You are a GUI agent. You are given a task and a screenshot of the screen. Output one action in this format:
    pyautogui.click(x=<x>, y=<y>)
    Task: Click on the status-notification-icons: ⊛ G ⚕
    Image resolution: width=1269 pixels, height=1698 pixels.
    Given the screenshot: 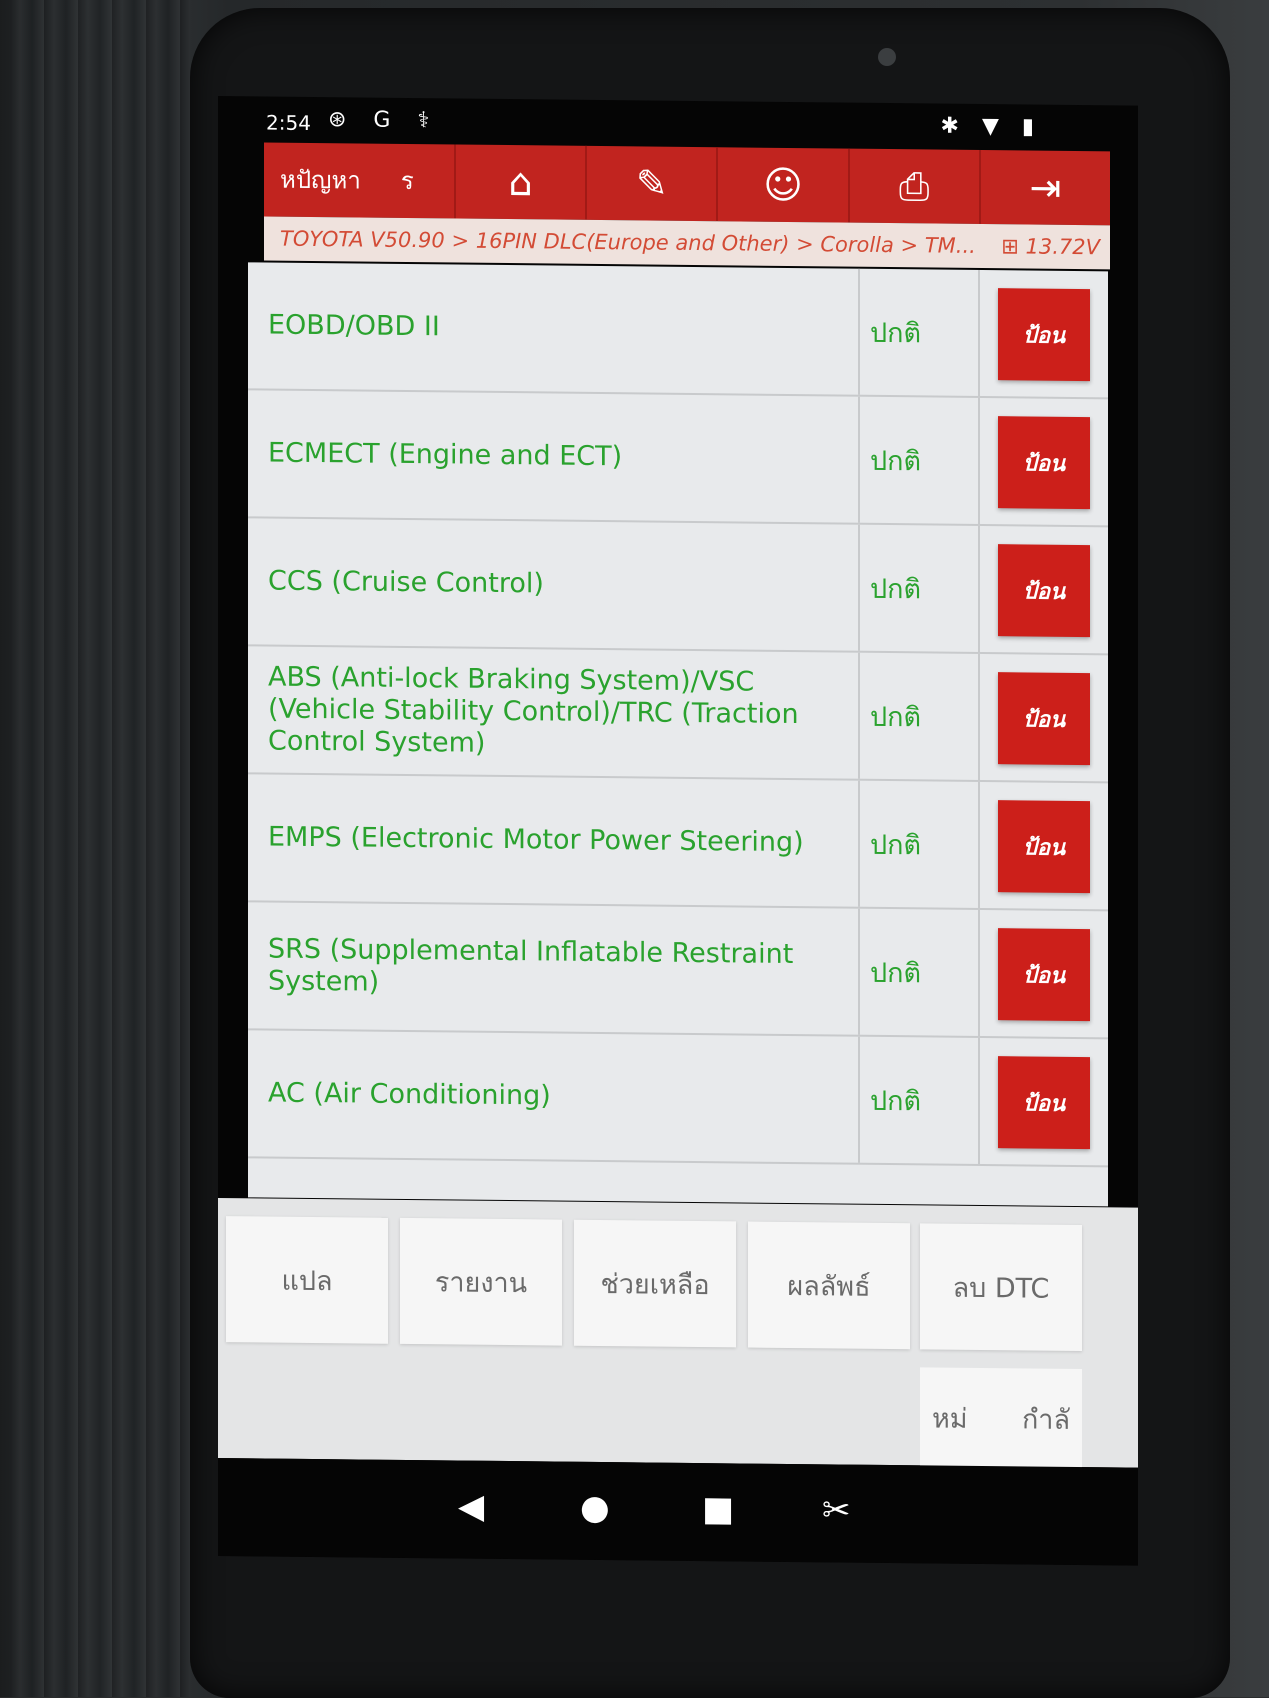 What is the action you would take?
    pyautogui.click(x=384, y=120)
    